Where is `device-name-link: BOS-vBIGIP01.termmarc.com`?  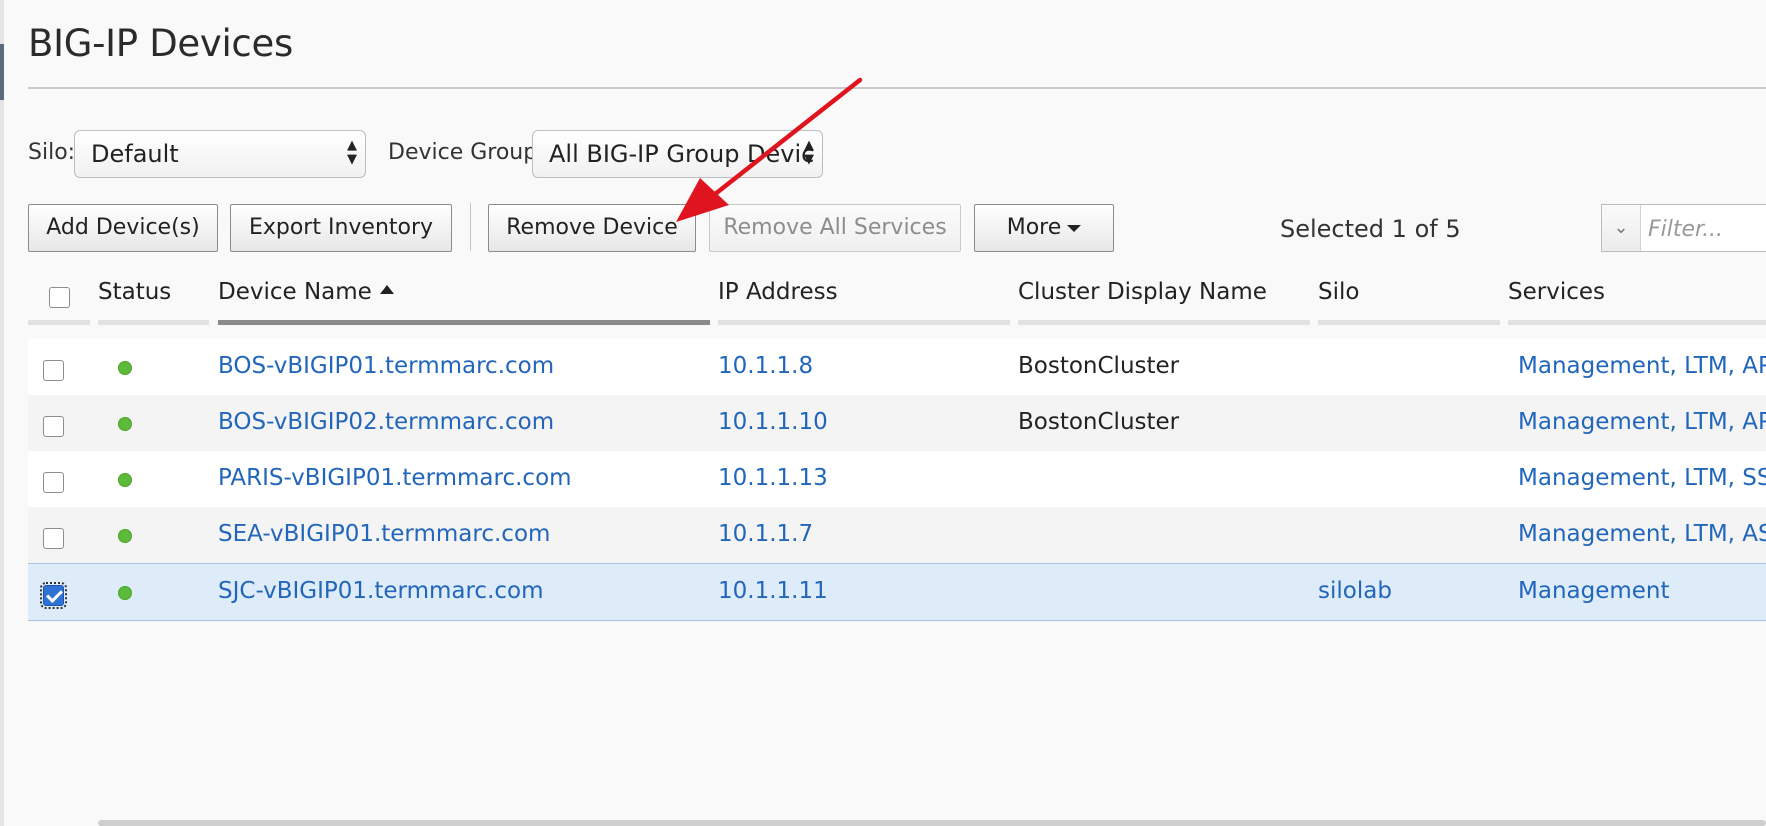
device-name-link: BOS-vBIGIP01.termmarc.com is located at coordinates (386, 366).